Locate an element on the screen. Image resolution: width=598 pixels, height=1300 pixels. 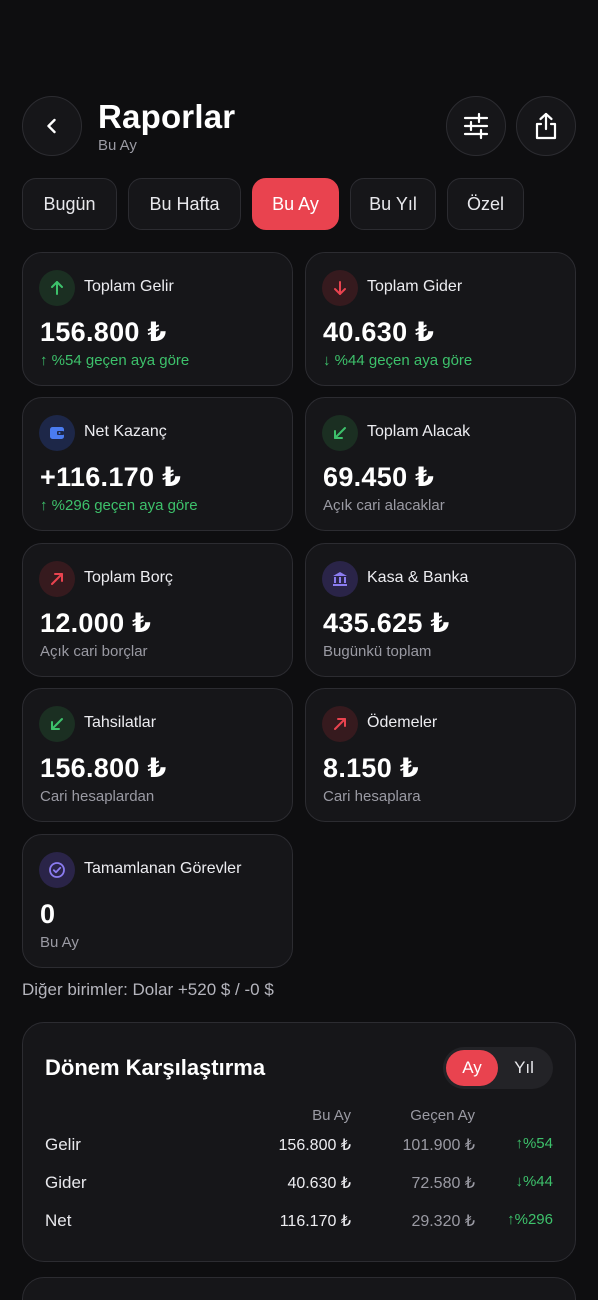
row-previous: 72.580 ₺ is located at coordinates (443, 1183).